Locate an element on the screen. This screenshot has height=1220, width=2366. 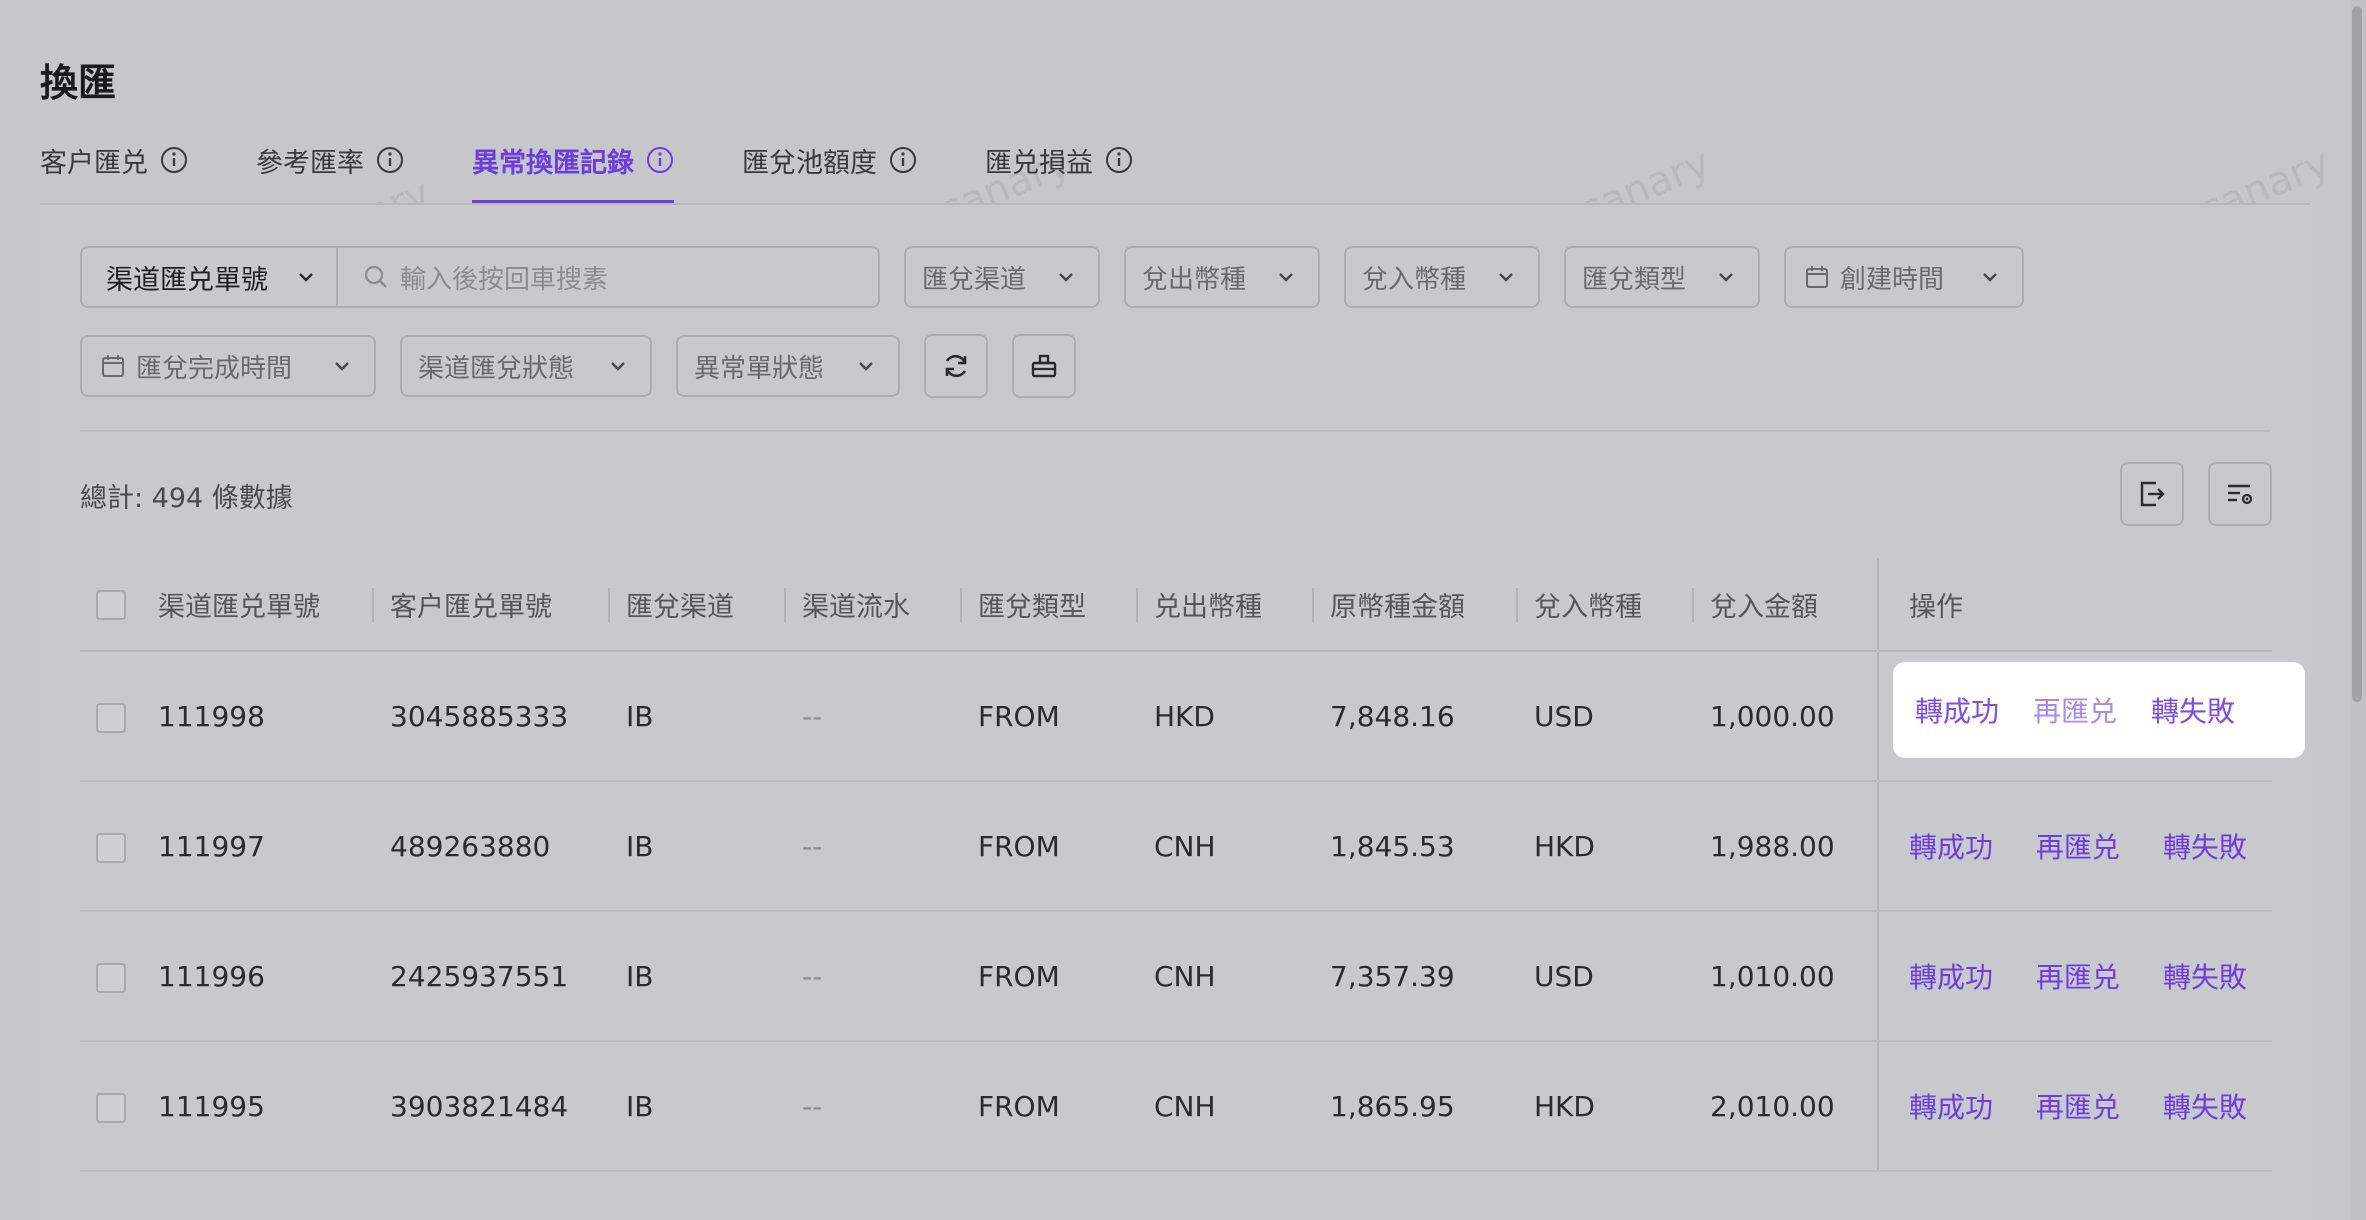
out-currency-filter: 兌出幣種 is located at coordinates (1222, 277).